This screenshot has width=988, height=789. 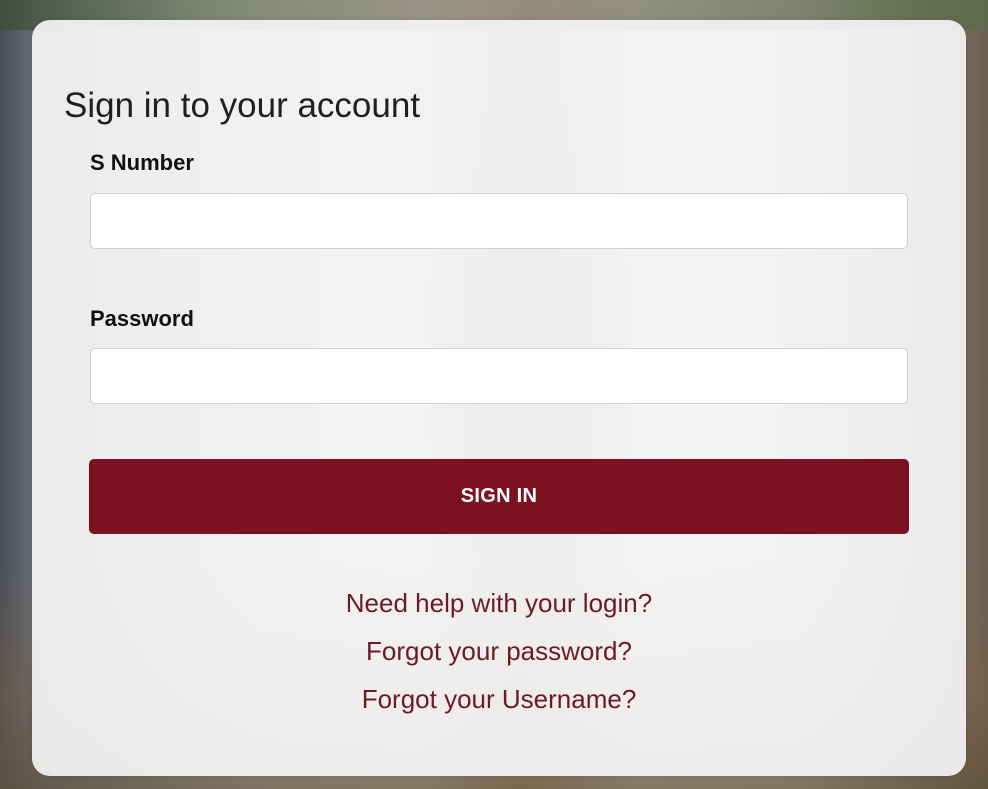 What do you see at coordinates (499, 651) in the screenshot?
I see `forgot-password-link: Forgot your password?` at bounding box center [499, 651].